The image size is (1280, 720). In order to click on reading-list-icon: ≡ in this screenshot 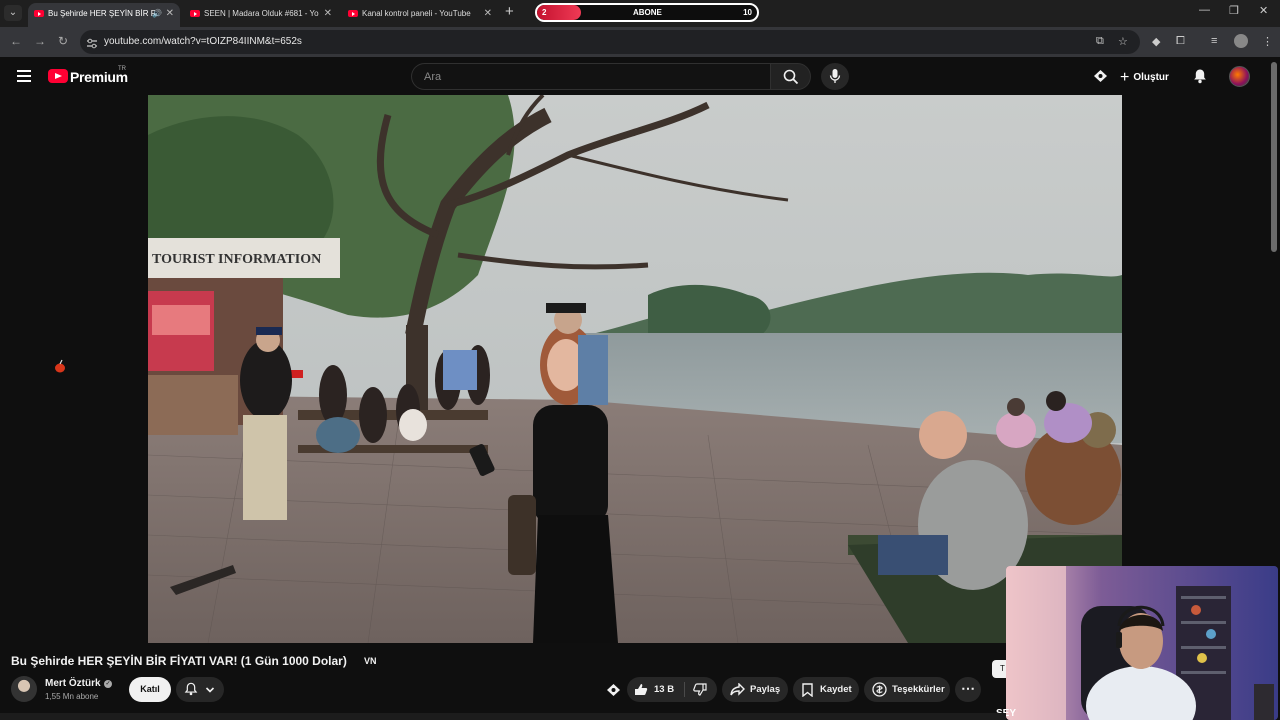, I will do `click(1214, 41)`.